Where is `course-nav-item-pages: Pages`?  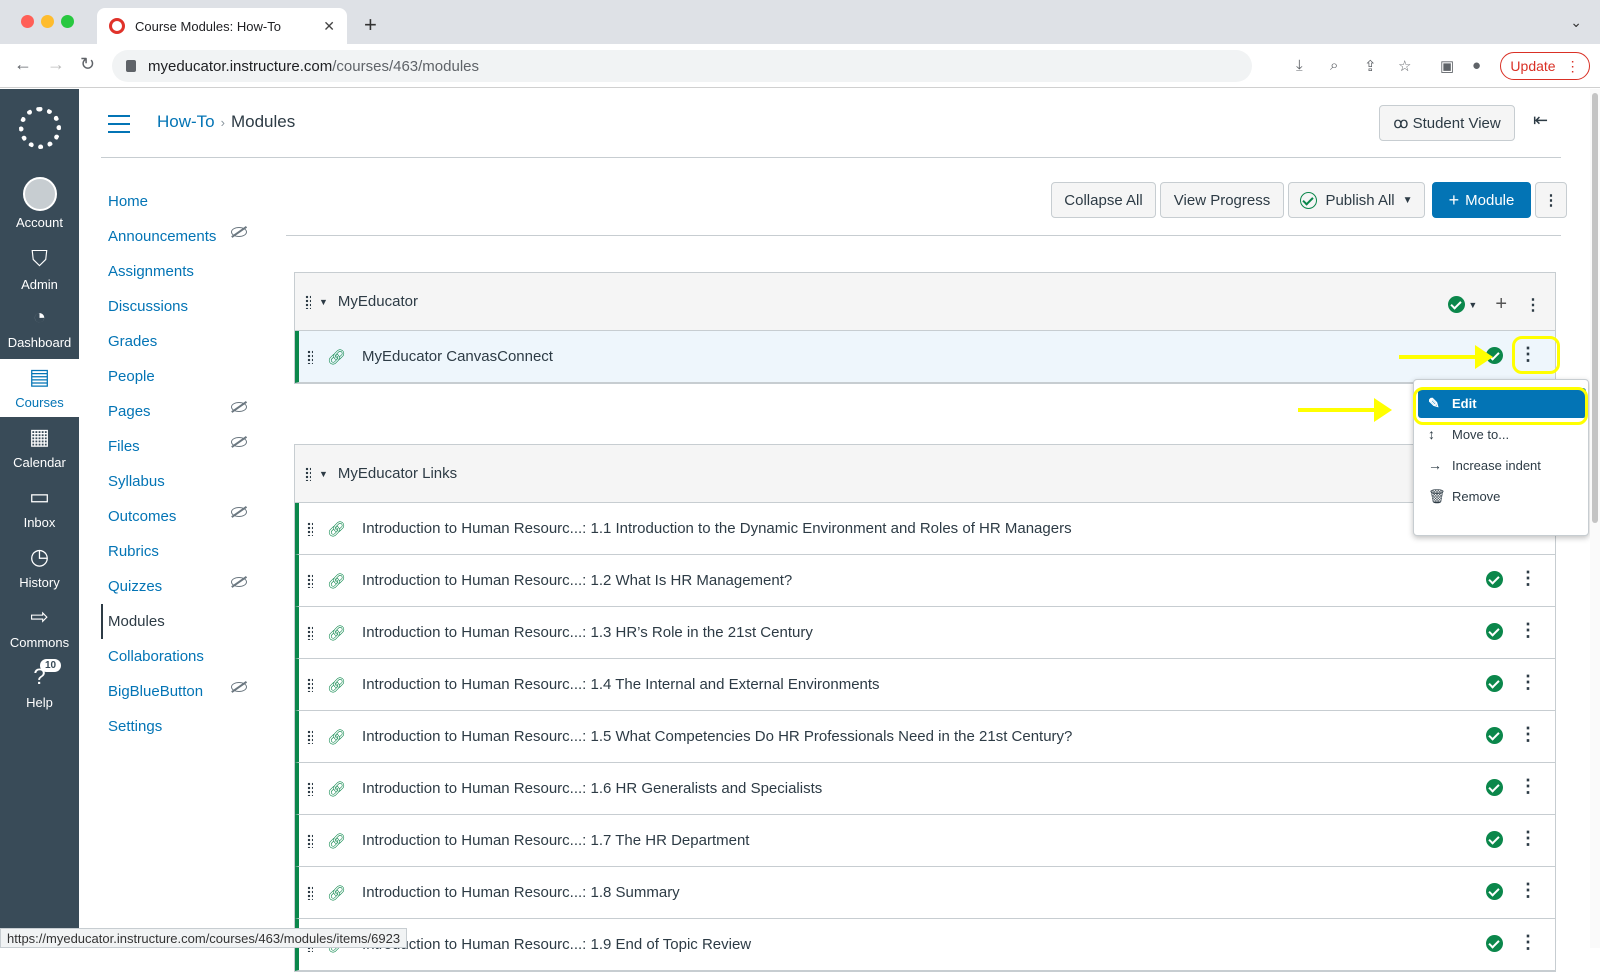
course-nav-item-pages: Pages is located at coordinates (181, 411).